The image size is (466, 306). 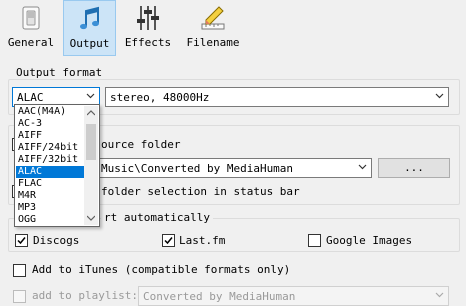 I want to click on output-path-select: Music\Converted by MediaHuman, so click(x=216, y=168).